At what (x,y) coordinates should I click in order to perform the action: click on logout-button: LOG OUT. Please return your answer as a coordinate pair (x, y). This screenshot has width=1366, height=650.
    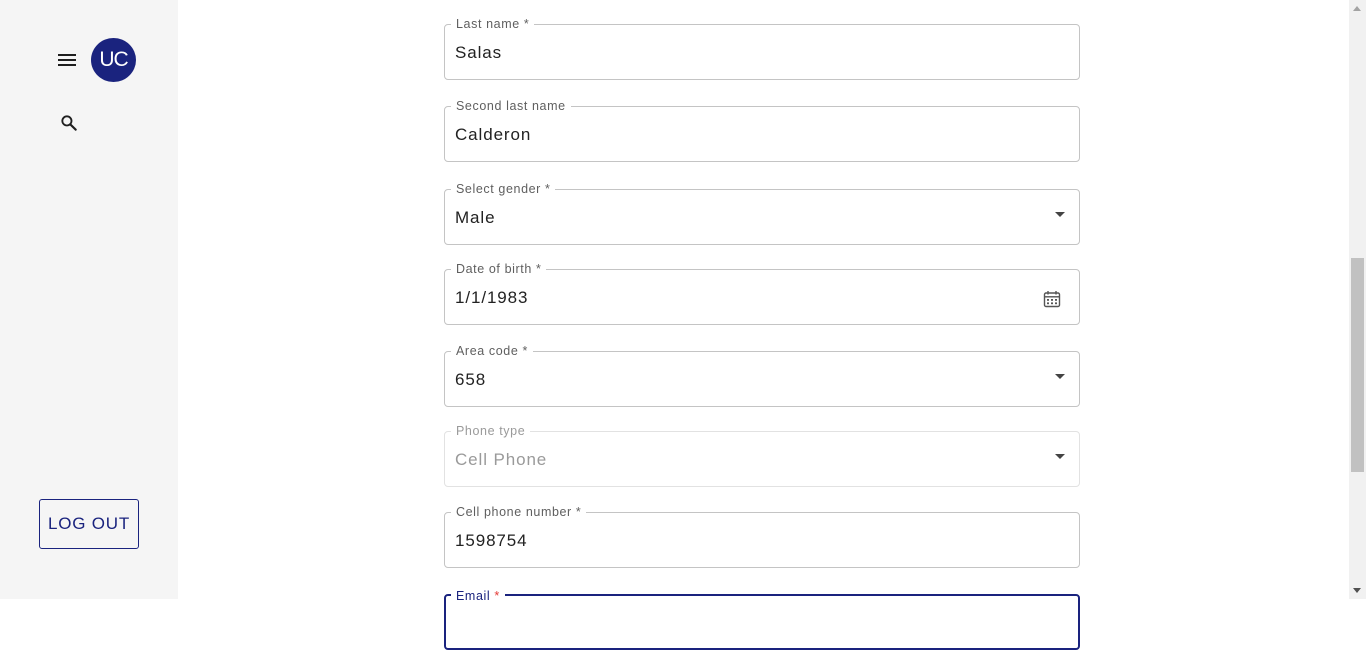
    Looking at the image, I should click on (89, 524).